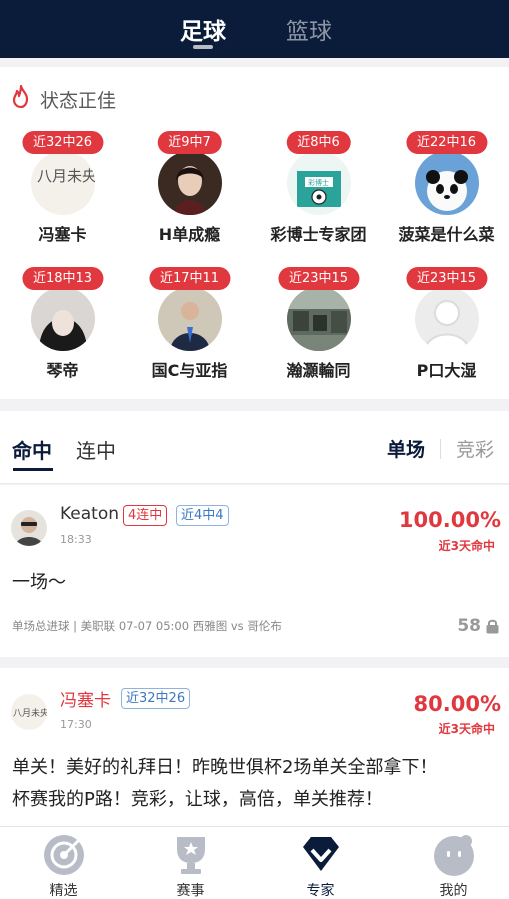  I want to click on target-icon, so click(64, 855).